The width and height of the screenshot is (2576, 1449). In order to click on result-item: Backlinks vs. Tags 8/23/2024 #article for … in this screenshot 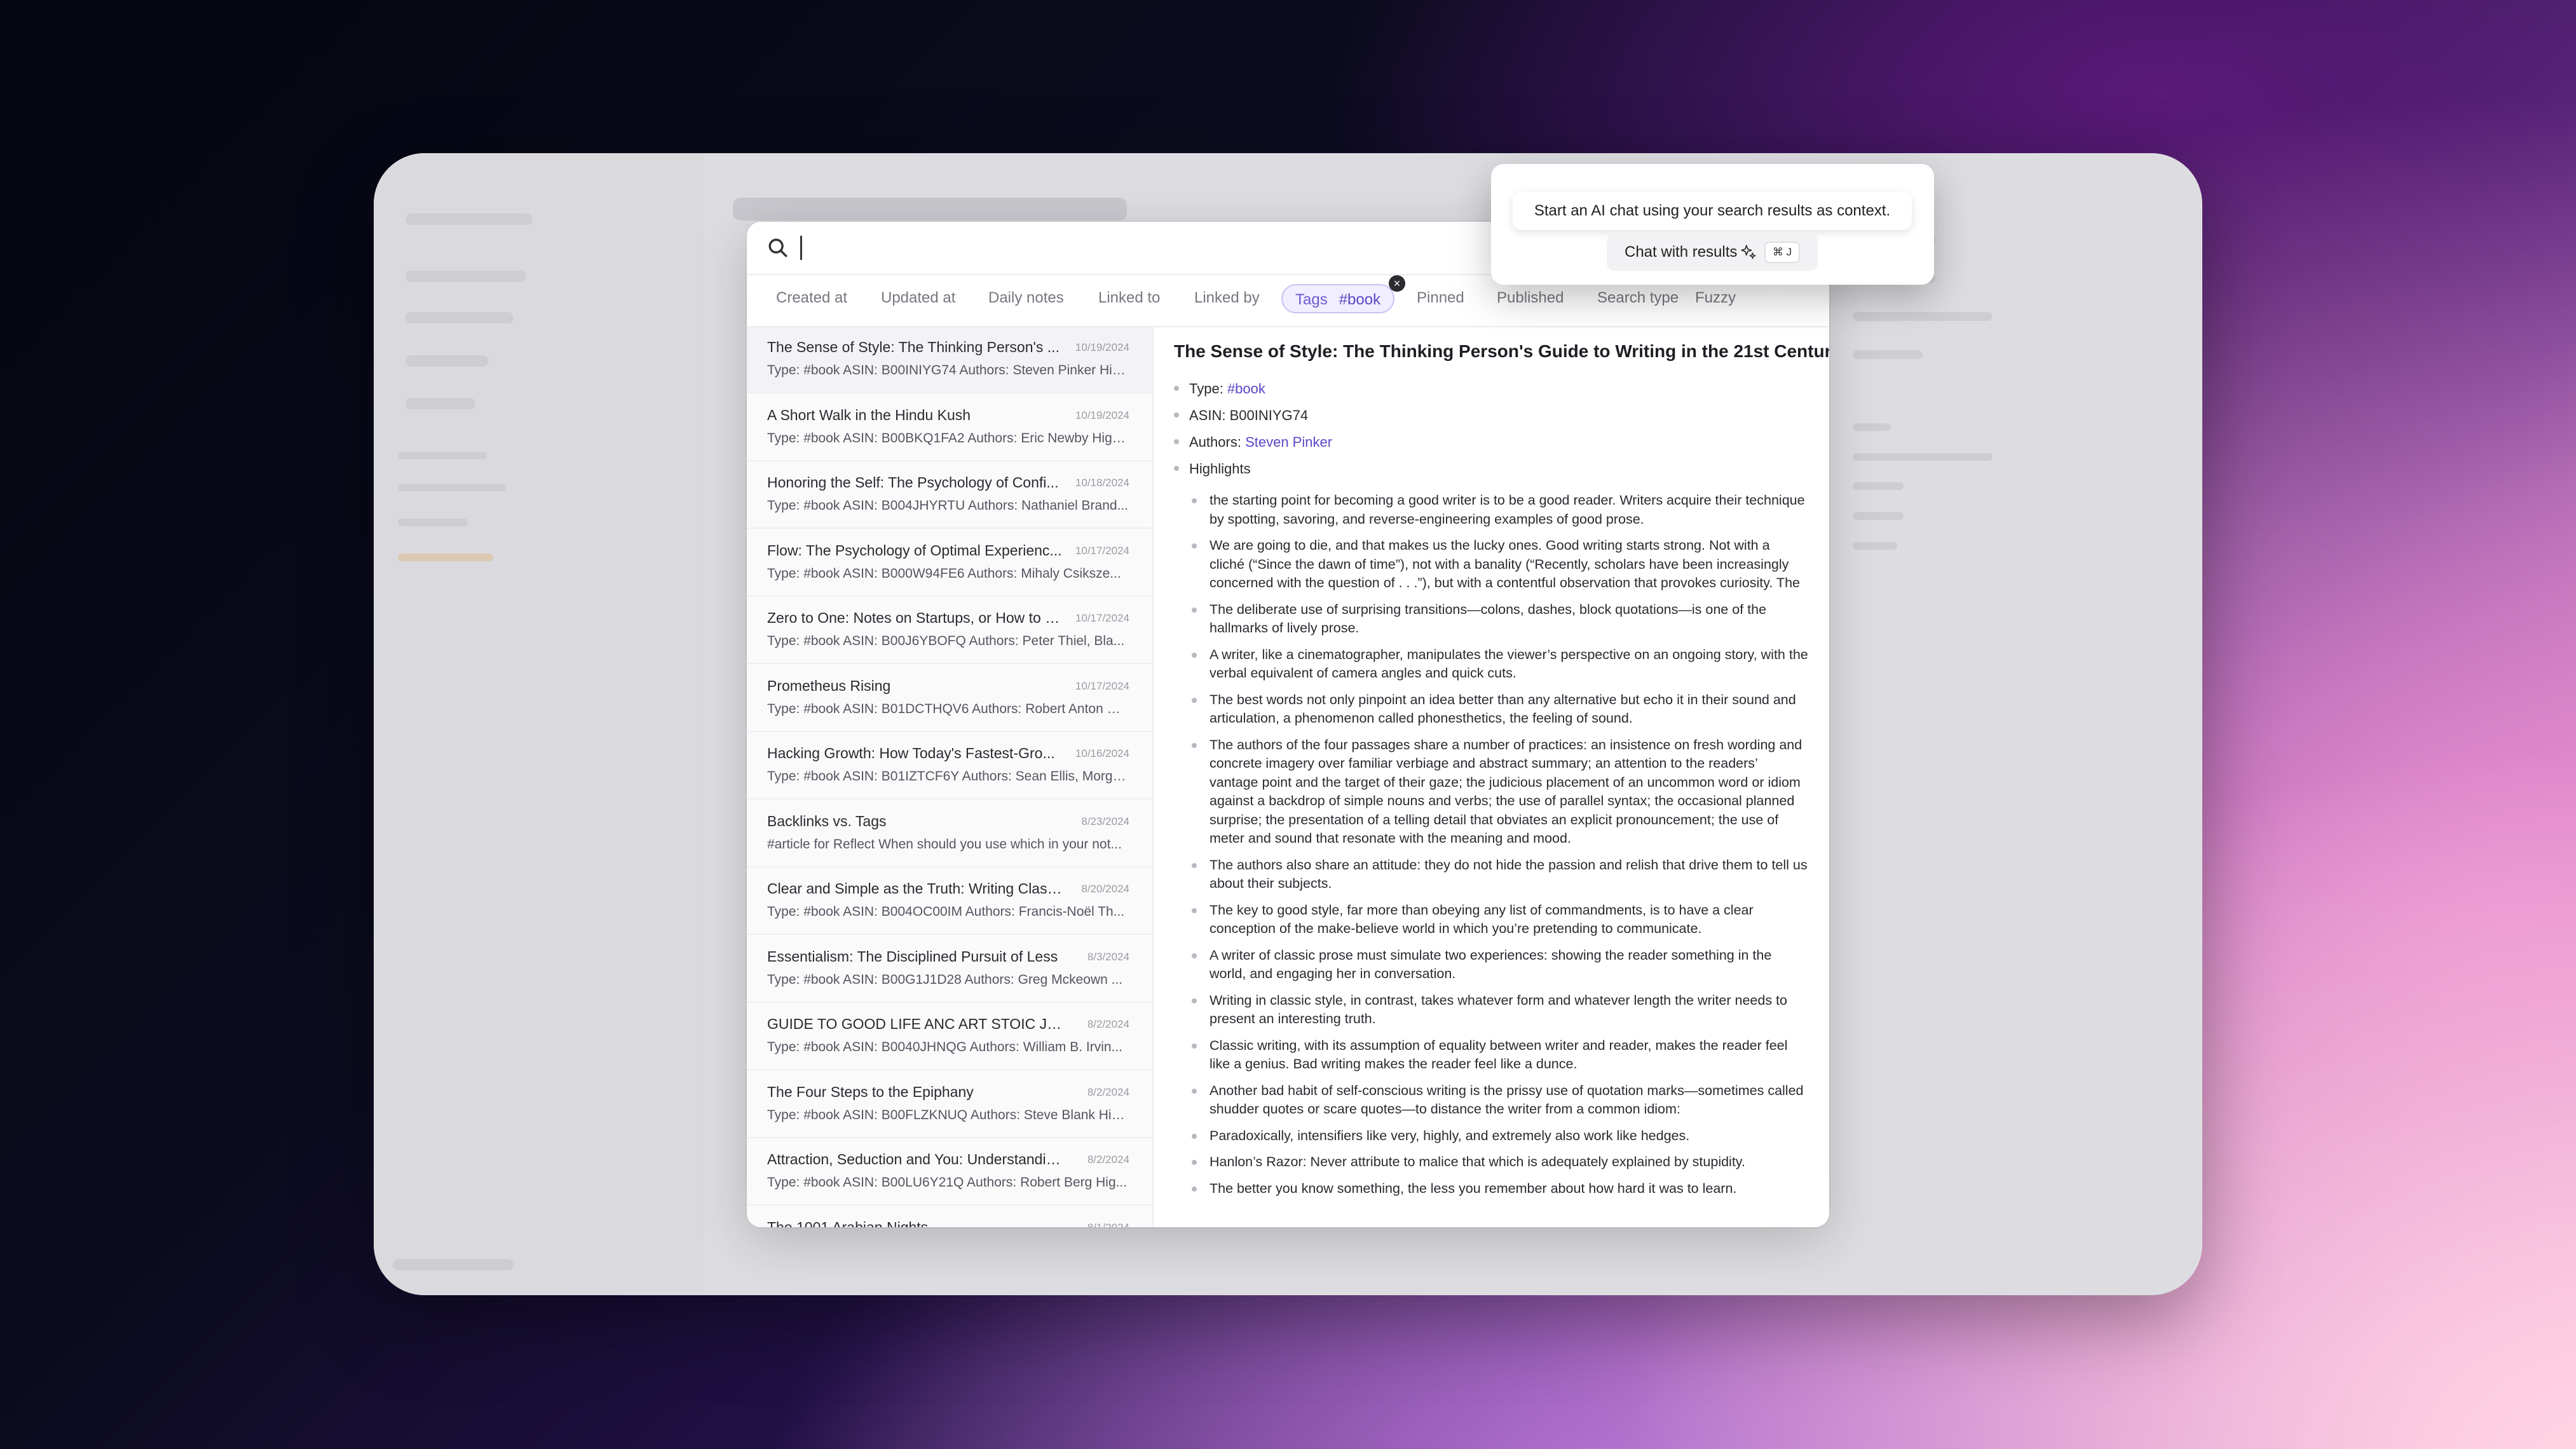, I will do `click(949, 834)`.